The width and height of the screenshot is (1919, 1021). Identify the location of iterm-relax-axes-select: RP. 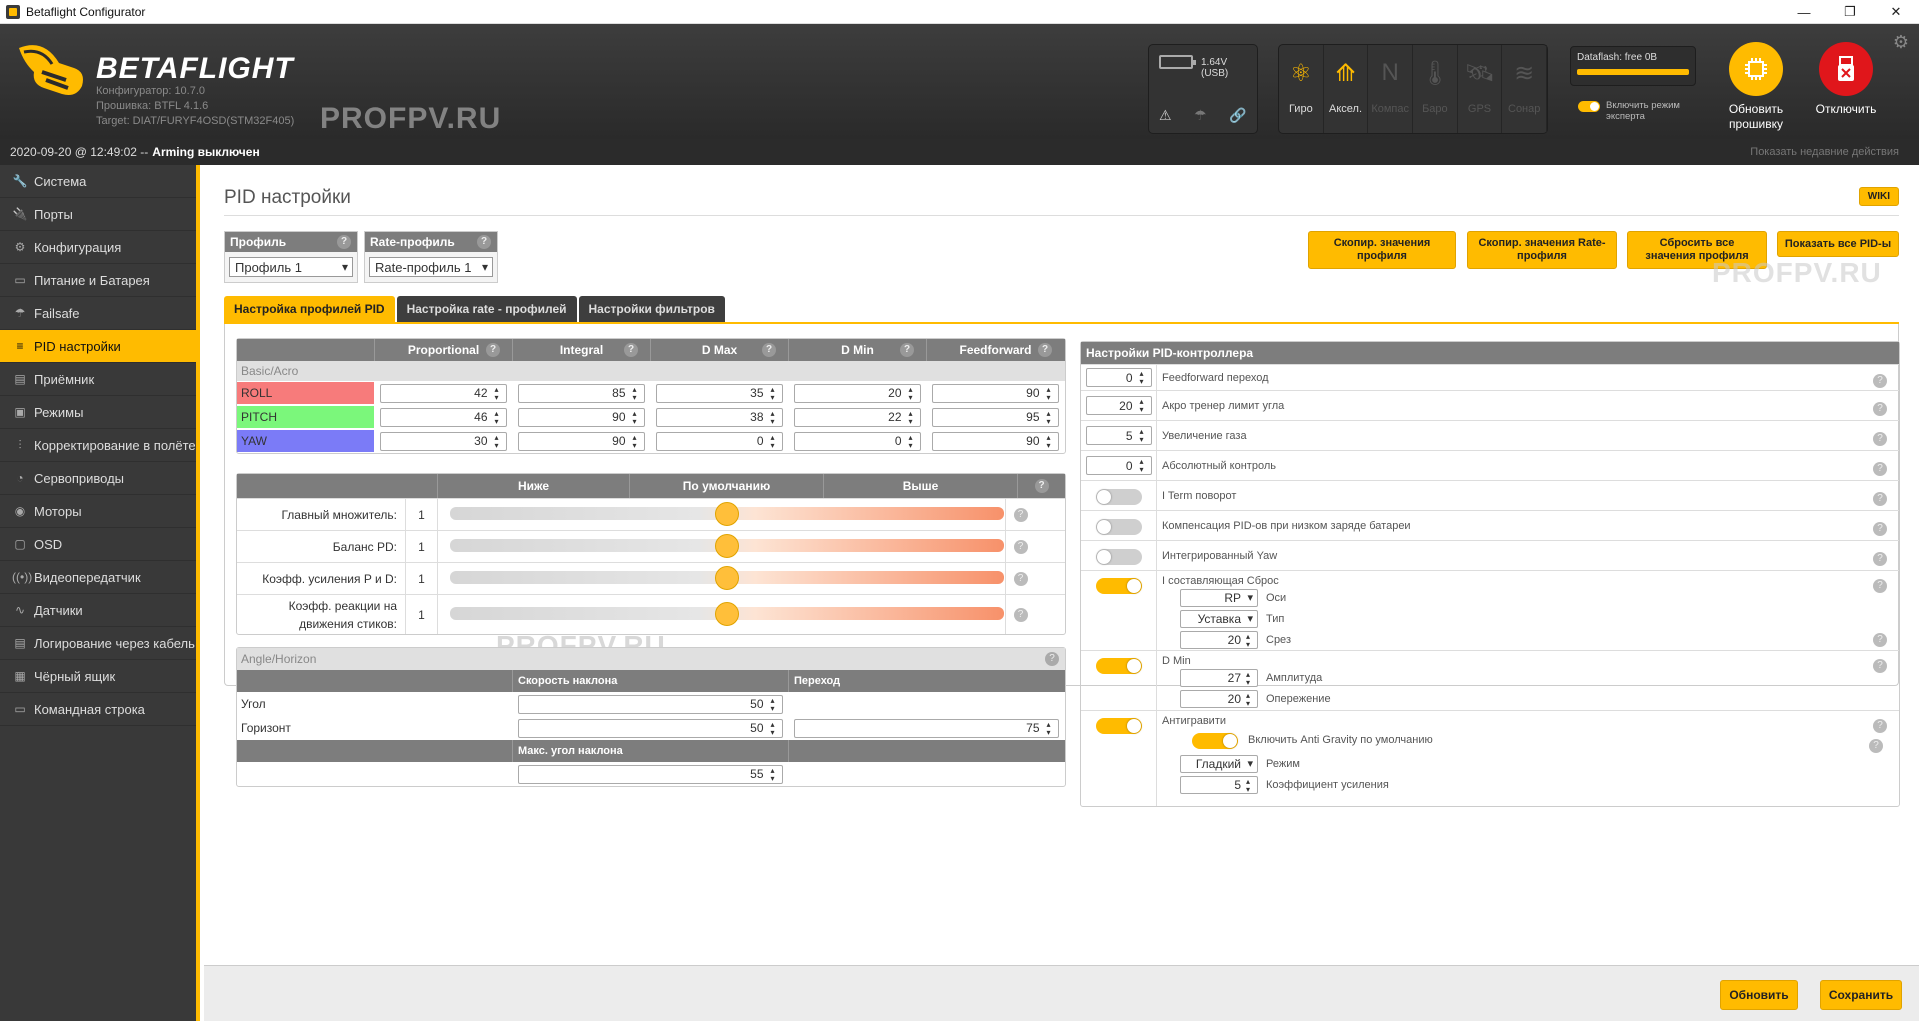
(1219, 597).